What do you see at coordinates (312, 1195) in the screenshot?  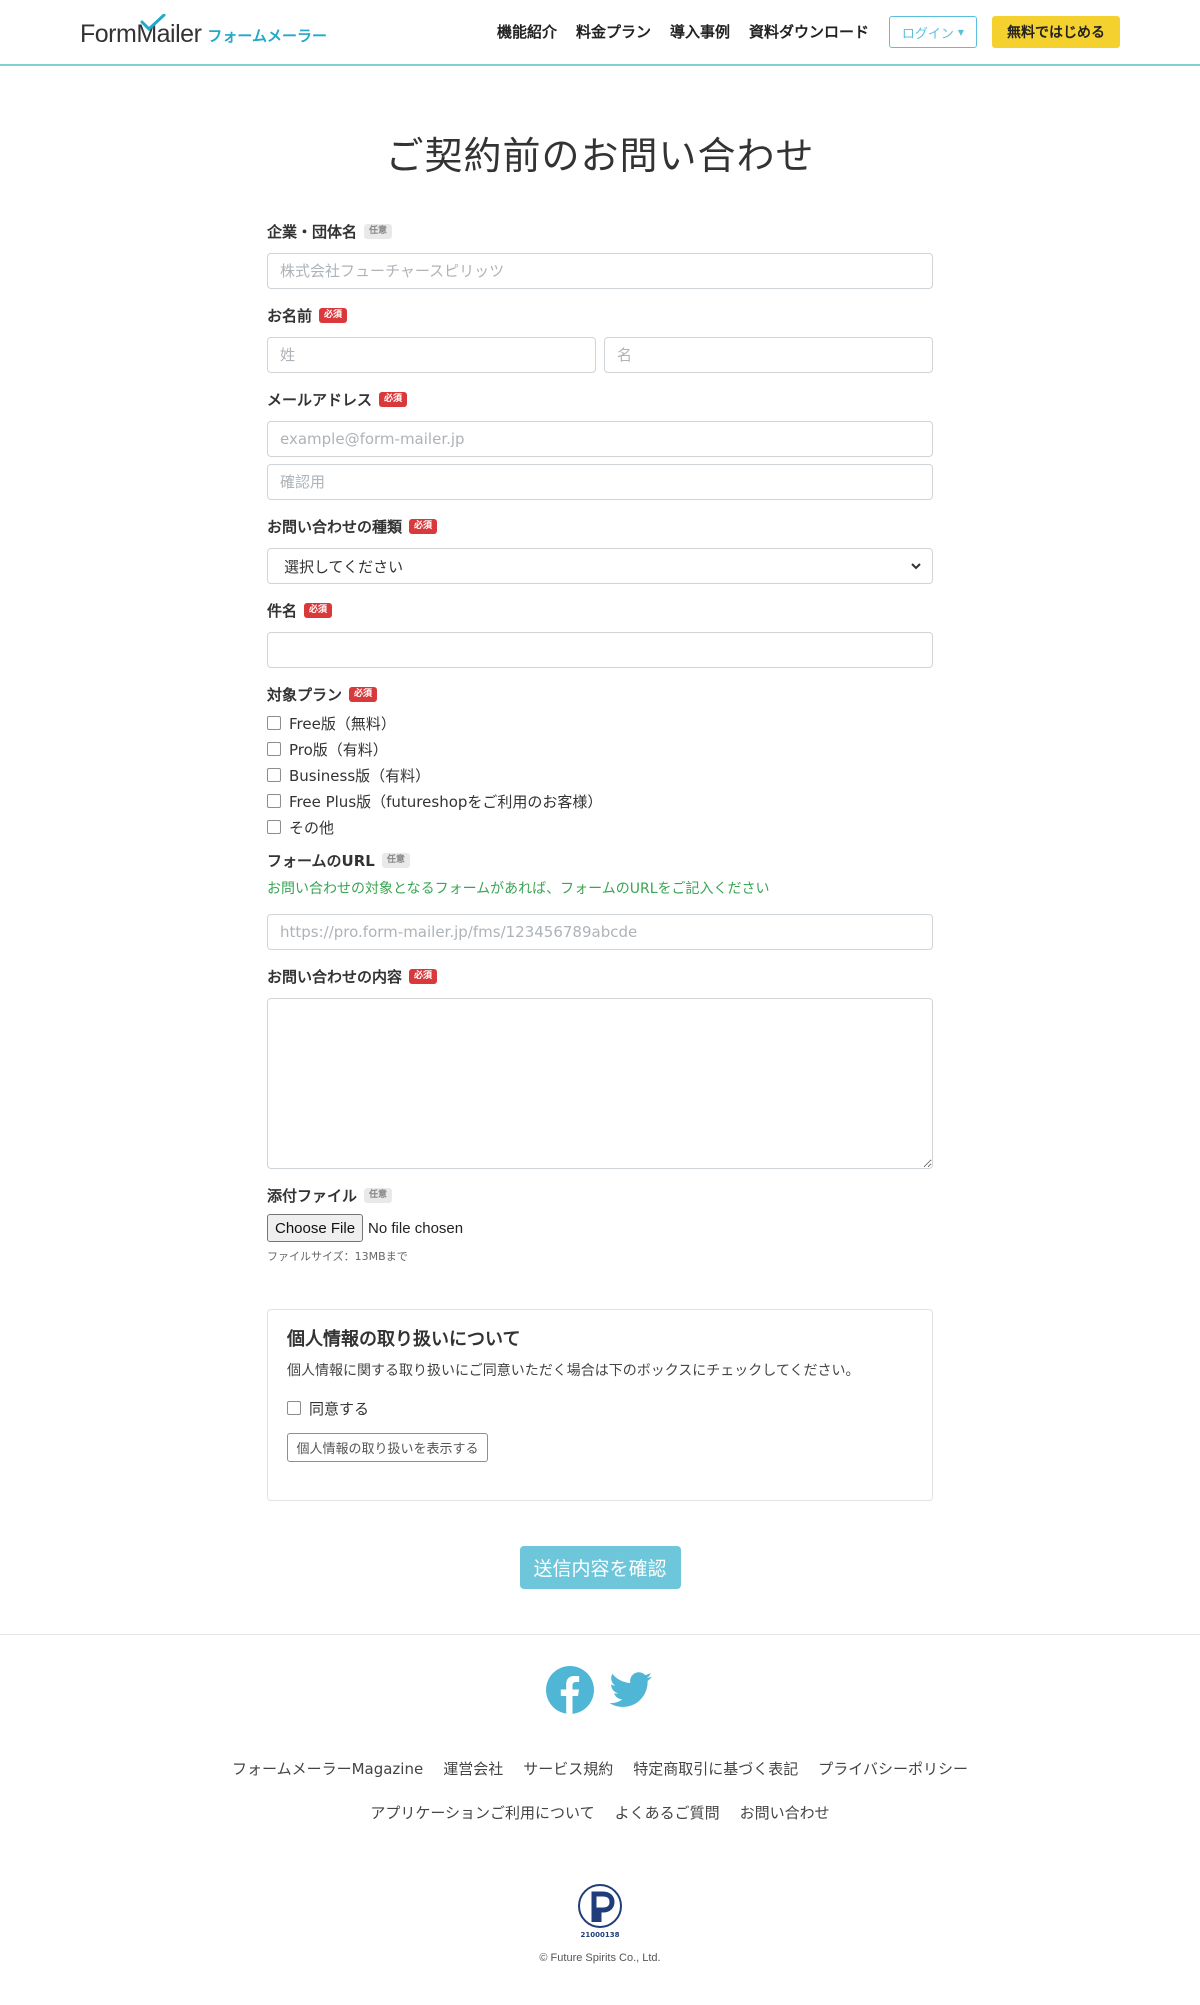 I see `attachment-label: 添付ファイル` at bounding box center [312, 1195].